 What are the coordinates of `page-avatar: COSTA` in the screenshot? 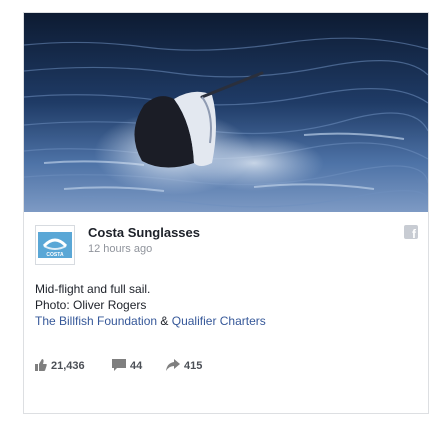 It's located at (55, 245).